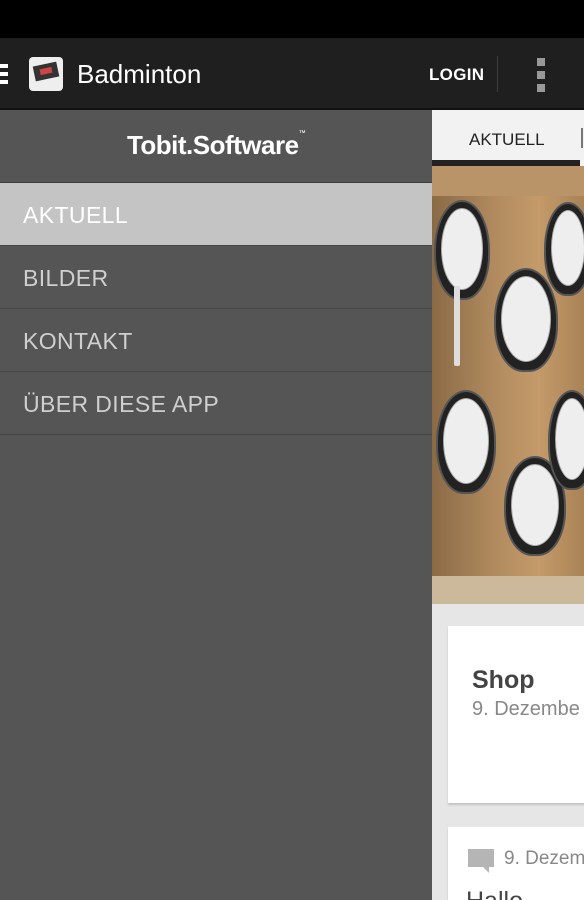  What do you see at coordinates (508, 385) in the screenshot?
I see `header-photo` at bounding box center [508, 385].